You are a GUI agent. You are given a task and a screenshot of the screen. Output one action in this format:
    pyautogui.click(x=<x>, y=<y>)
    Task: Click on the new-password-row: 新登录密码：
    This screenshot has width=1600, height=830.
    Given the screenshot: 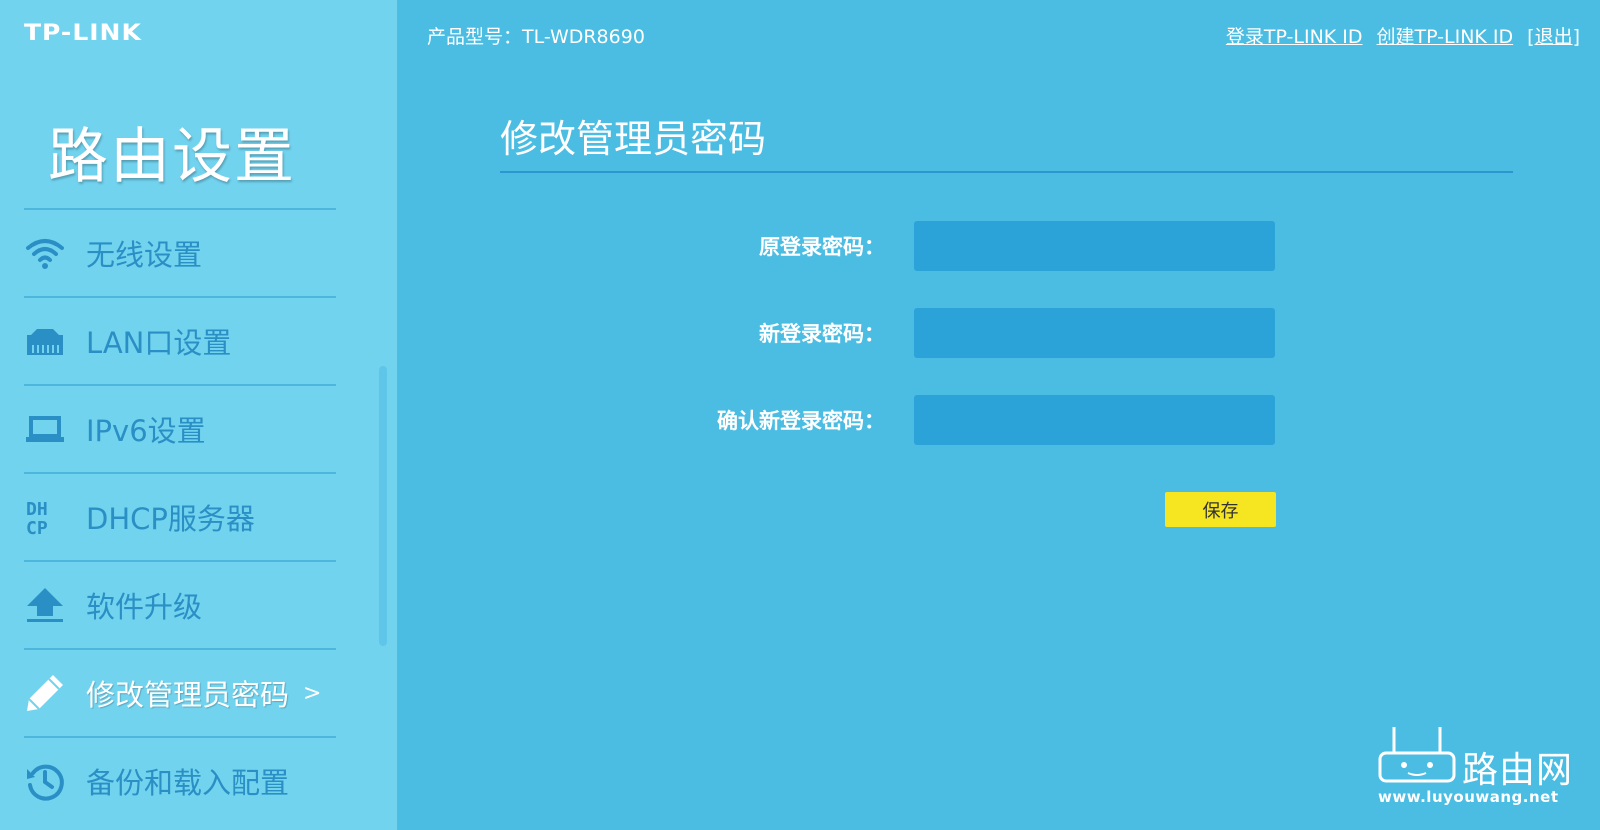 What is the action you would take?
    pyautogui.click(x=937, y=333)
    